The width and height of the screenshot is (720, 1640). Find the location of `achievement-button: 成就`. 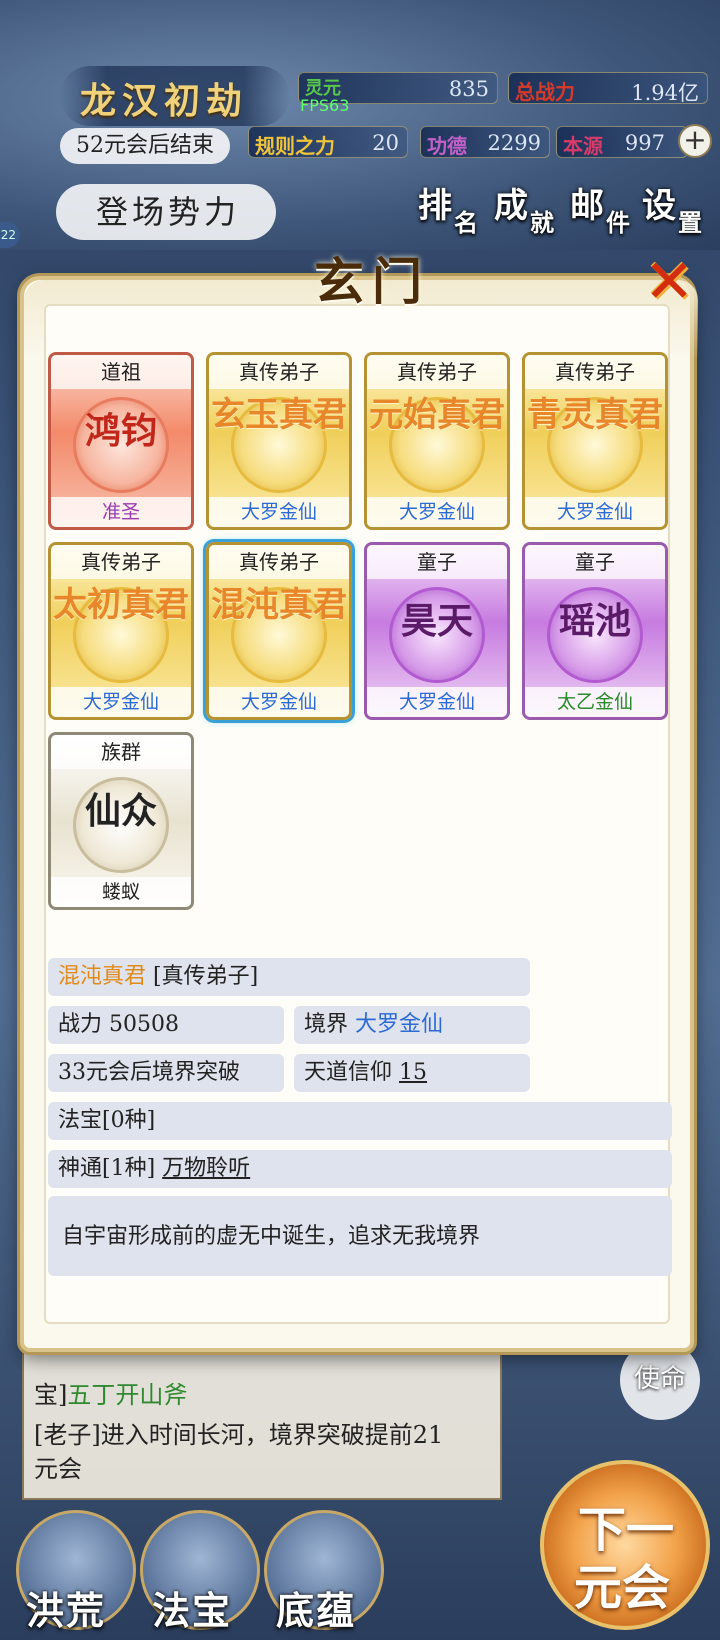

achievement-button: 成就 is located at coordinates (525, 208).